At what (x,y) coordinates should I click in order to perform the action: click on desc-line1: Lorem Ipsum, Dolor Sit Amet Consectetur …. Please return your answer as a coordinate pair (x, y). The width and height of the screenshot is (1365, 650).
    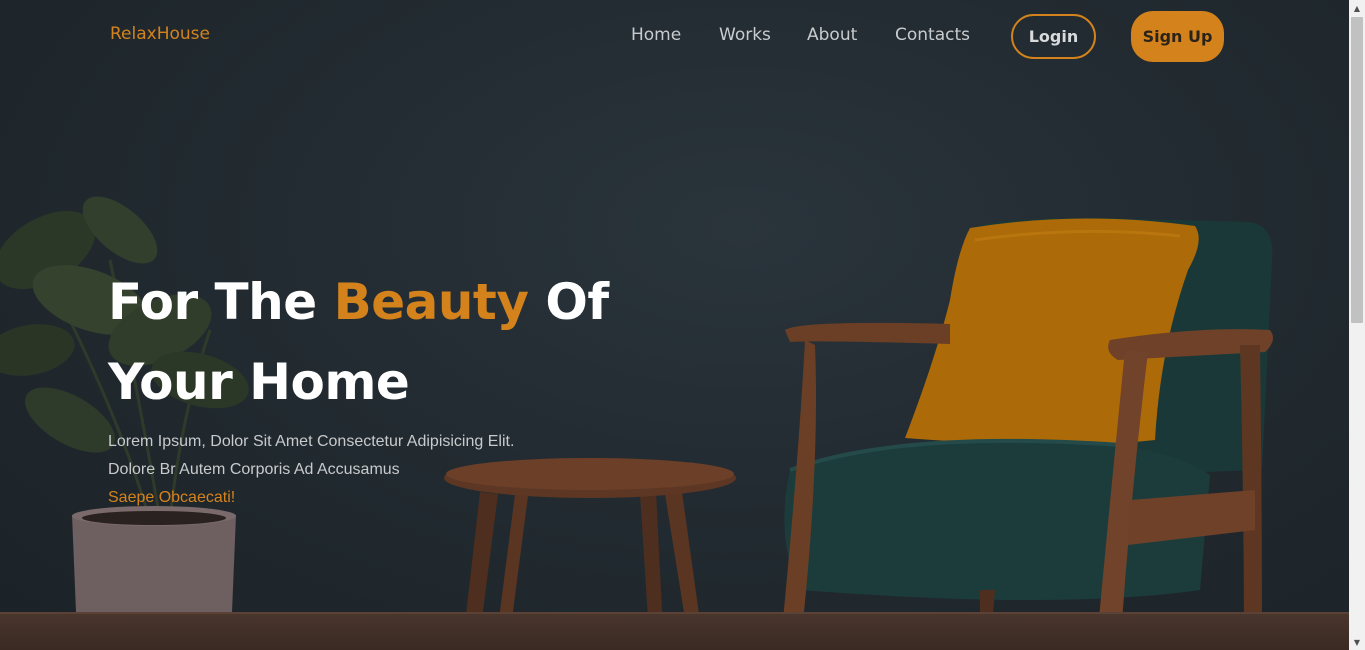
    Looking at the image, I should click on (311, 441).